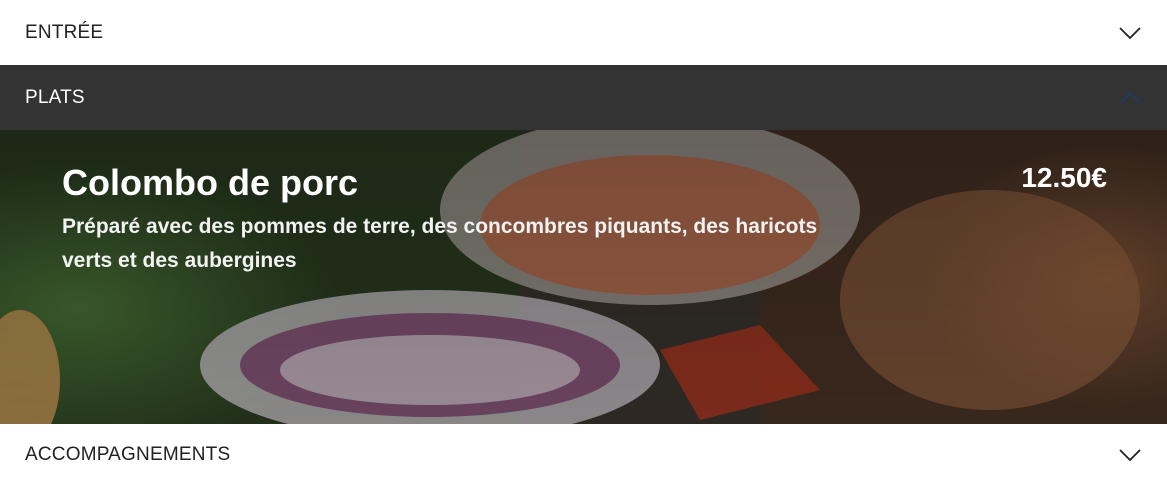 The image size is (1167, 486). What do you see at coordinates (210, 182) in the screenshot?
I see `dish-name: Colombo de porc` at bounding box center [210, 182].